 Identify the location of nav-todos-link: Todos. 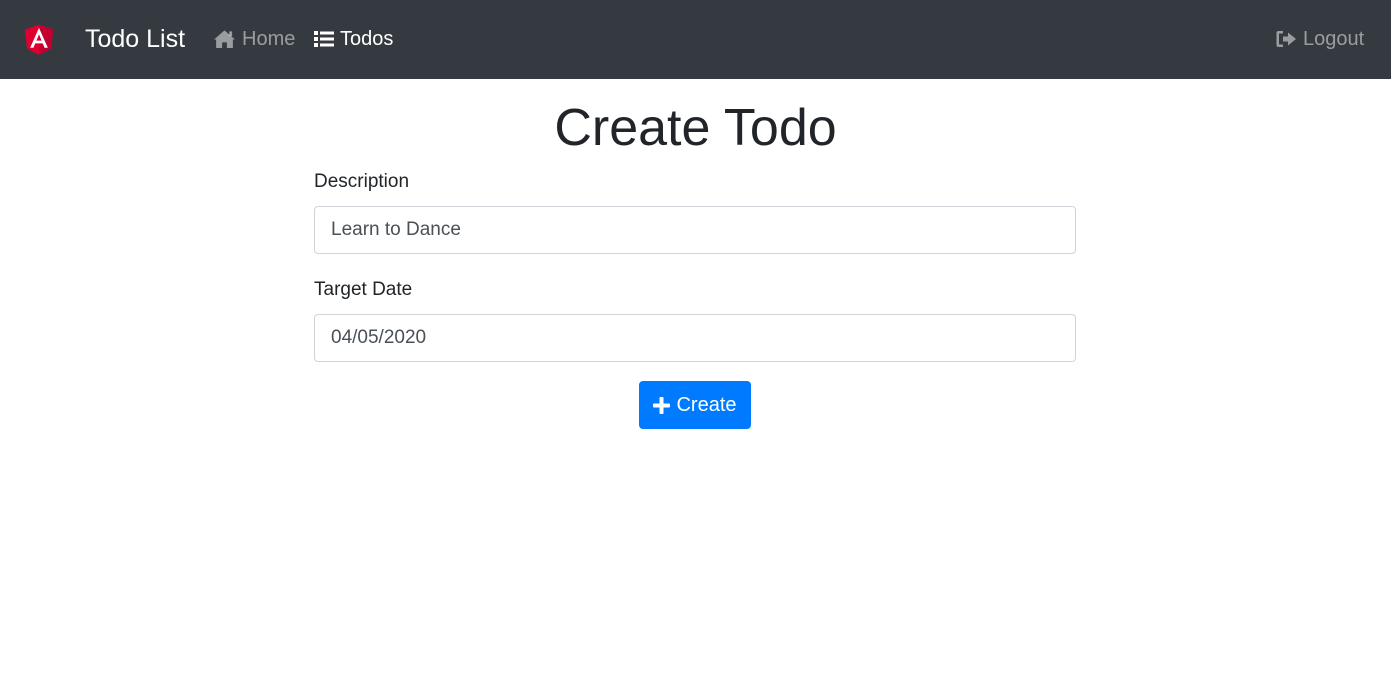
(353, 39).